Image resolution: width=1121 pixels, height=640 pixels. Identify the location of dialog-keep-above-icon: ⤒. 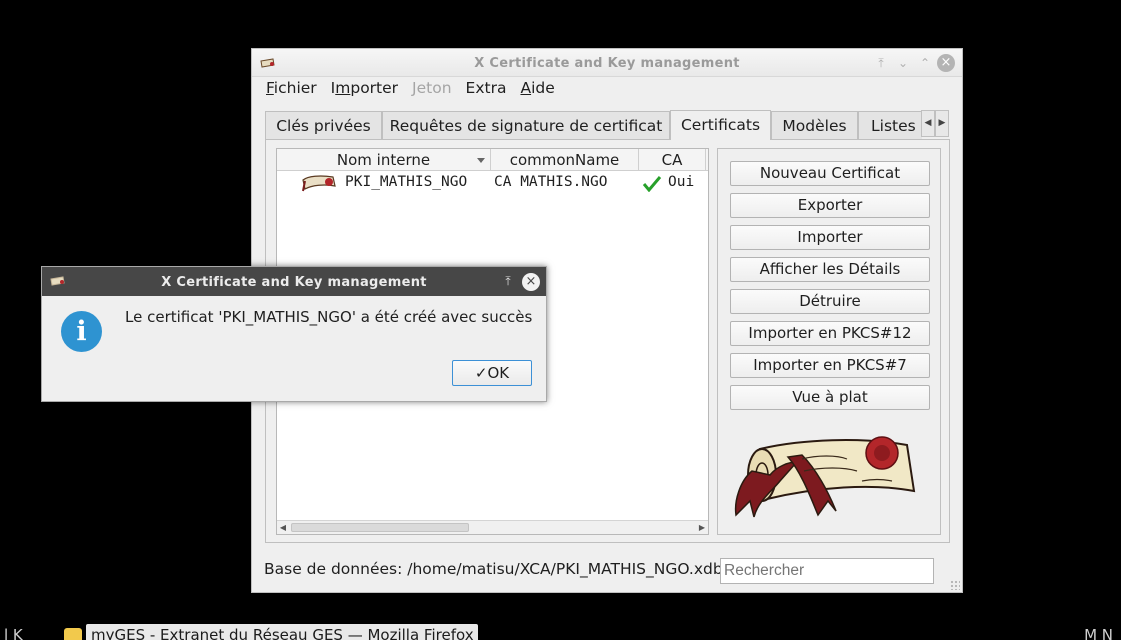
(508, 281).